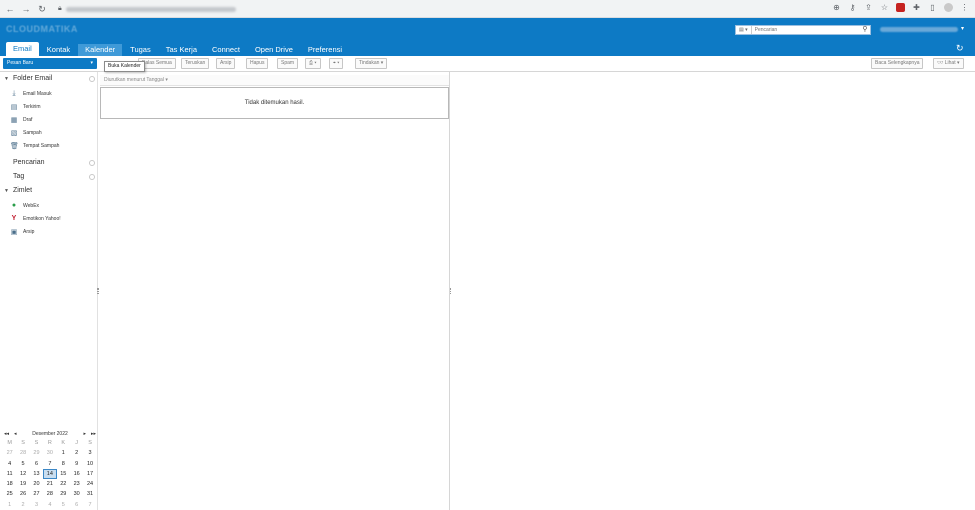  I want to click on bookmark-star-icon: ☆, so click(884, 7).